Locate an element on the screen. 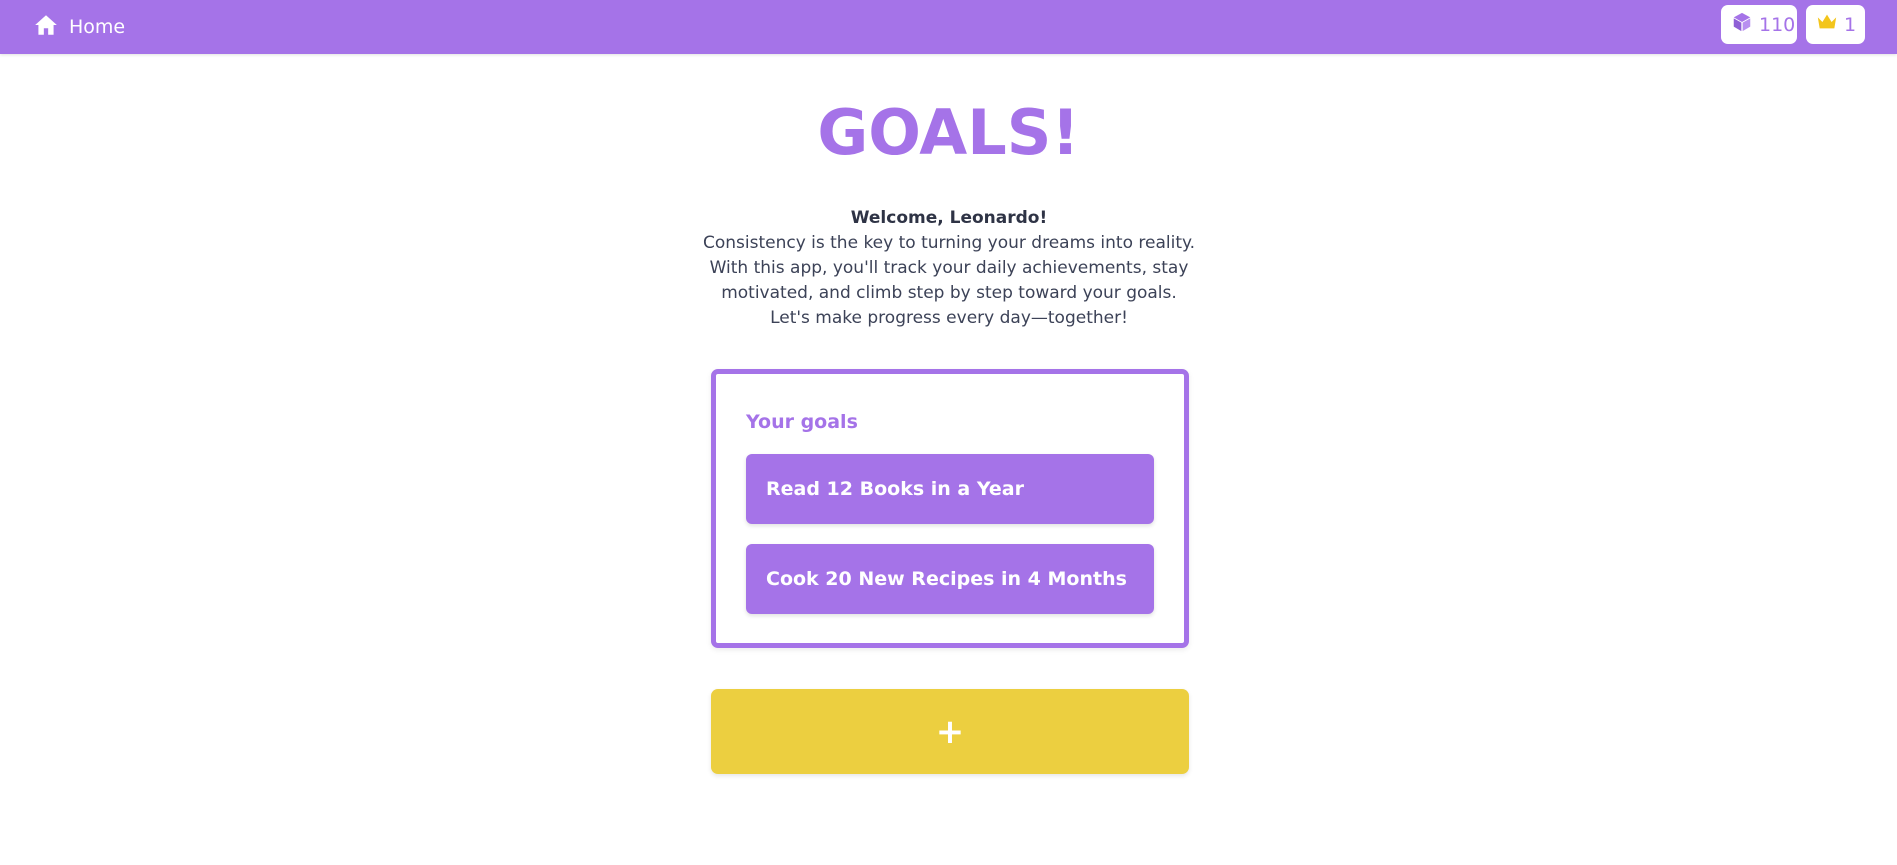 The height and width of the screenshot is (865, 1897). goal-item: Read 12 Books in a Year is located at coordinates (950, 489).